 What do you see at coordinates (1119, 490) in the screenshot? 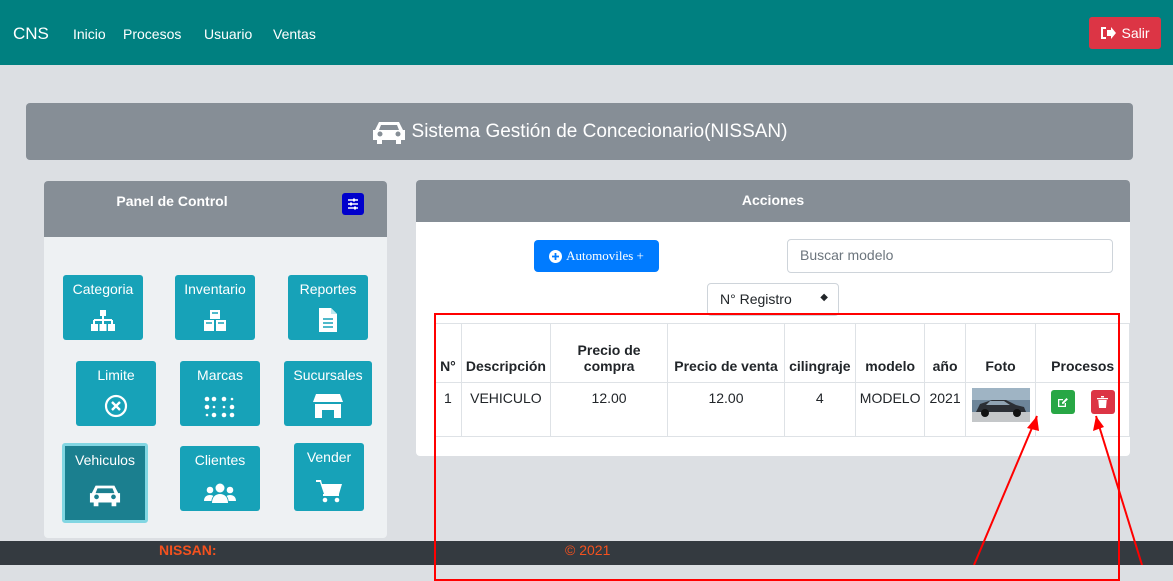
I see `annotation-arrow-delete` at bounding box center [1119, 490].